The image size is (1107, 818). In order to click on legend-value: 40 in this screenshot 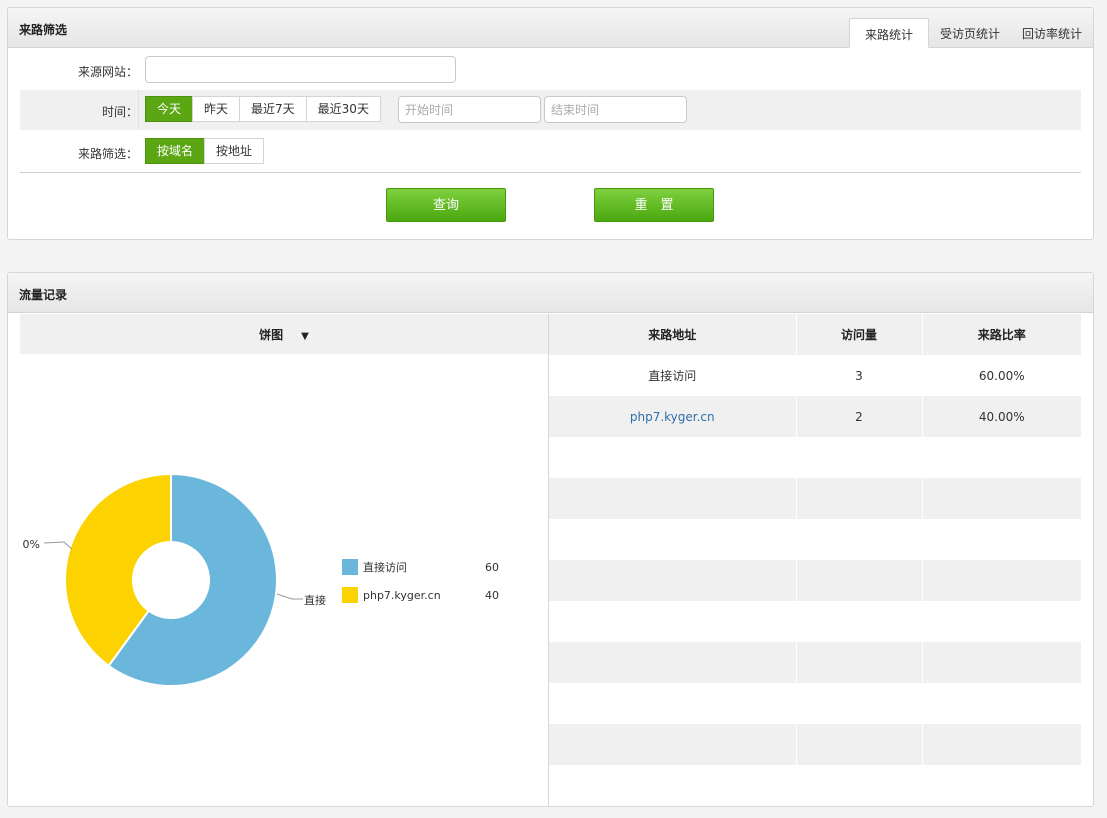, I will do `click(492, 595)`.